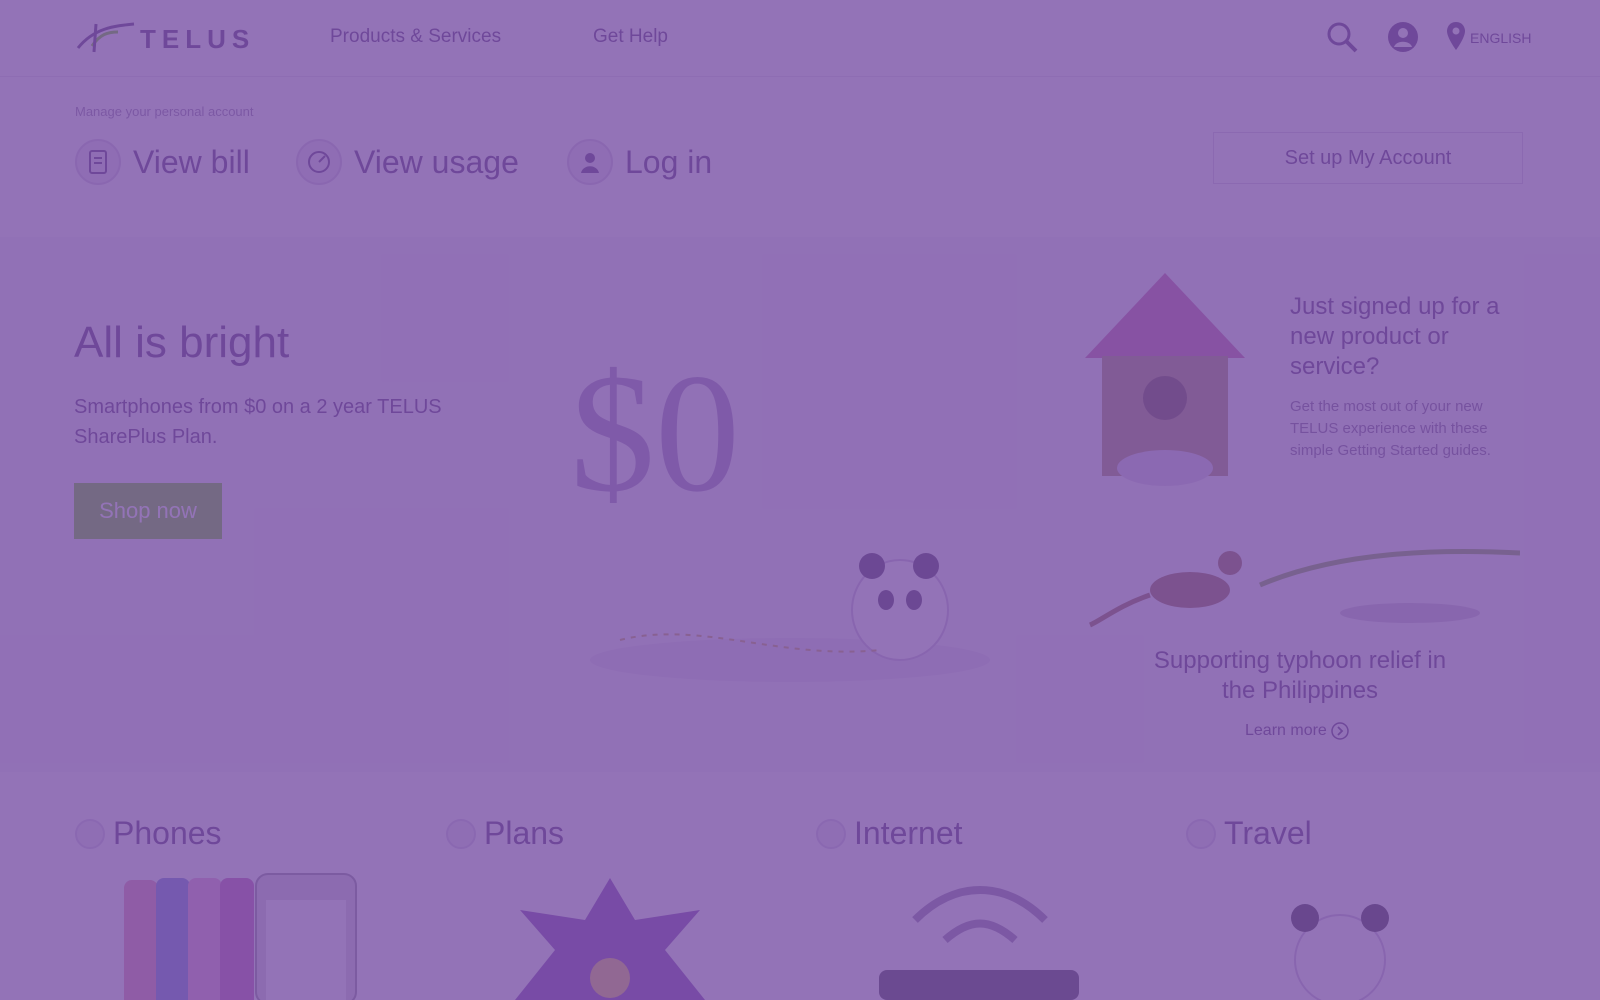 The image size is (1600, 1000). What do you see at coordinates (198, 39) in the screenshot?
I see `logo-wordmark: TELUS` at bounding box center [198, 39].